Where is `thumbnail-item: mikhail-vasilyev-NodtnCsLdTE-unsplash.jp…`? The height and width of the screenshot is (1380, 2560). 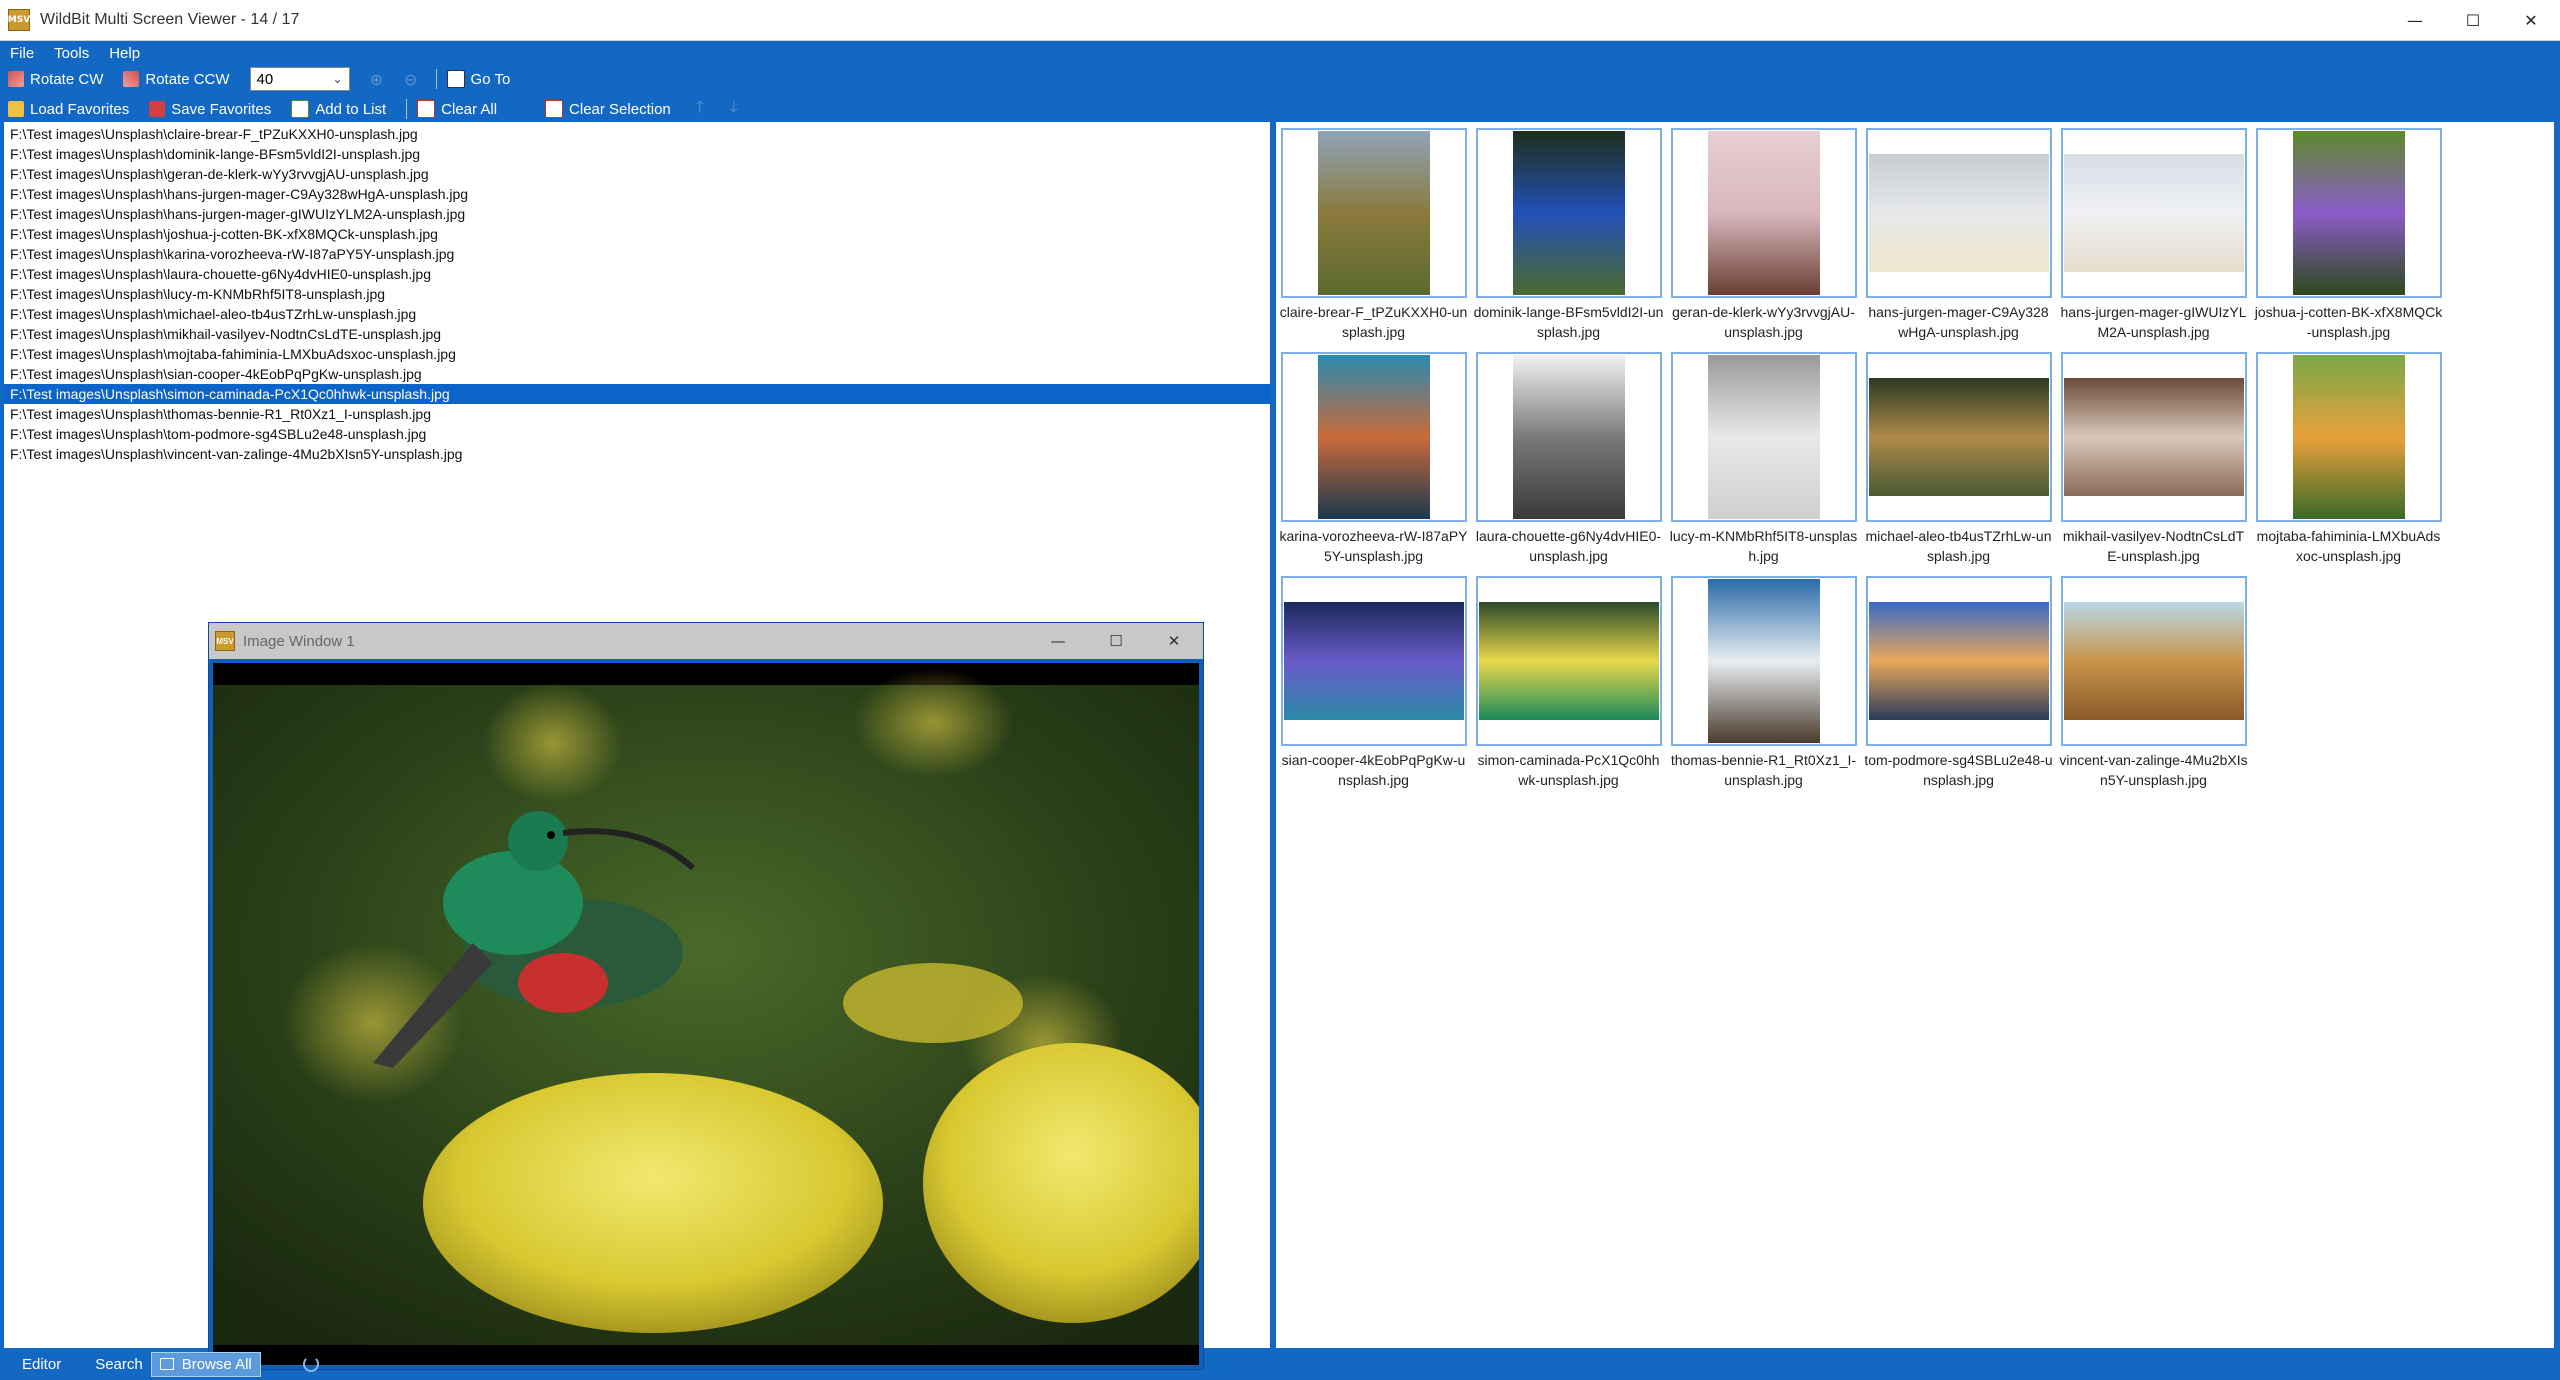 thumbnail-item: mikhail-vasilyev-NodtnCsLdTE-unsplash.jp… is located at coordinates (2153, 464).